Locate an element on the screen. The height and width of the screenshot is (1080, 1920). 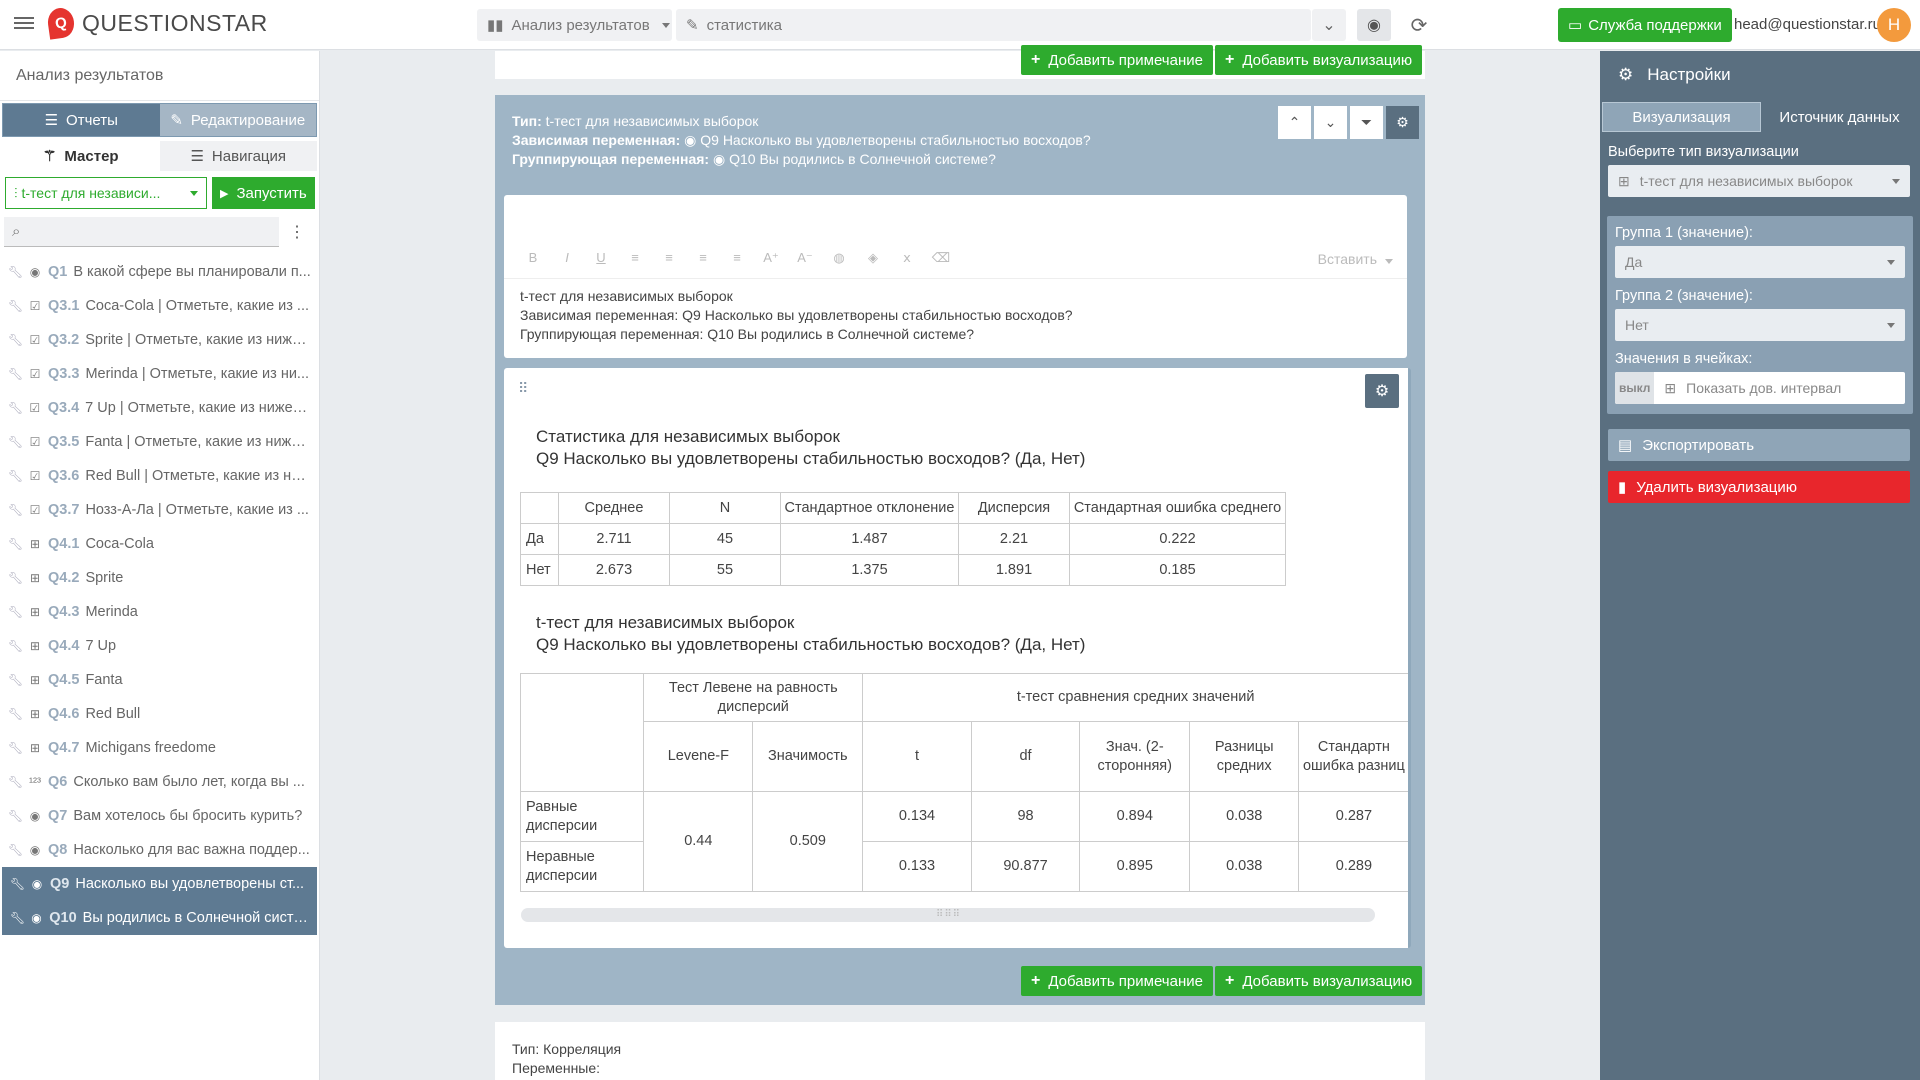
user-email: head@questionstar.ru is located at coordinates (1807, 24).